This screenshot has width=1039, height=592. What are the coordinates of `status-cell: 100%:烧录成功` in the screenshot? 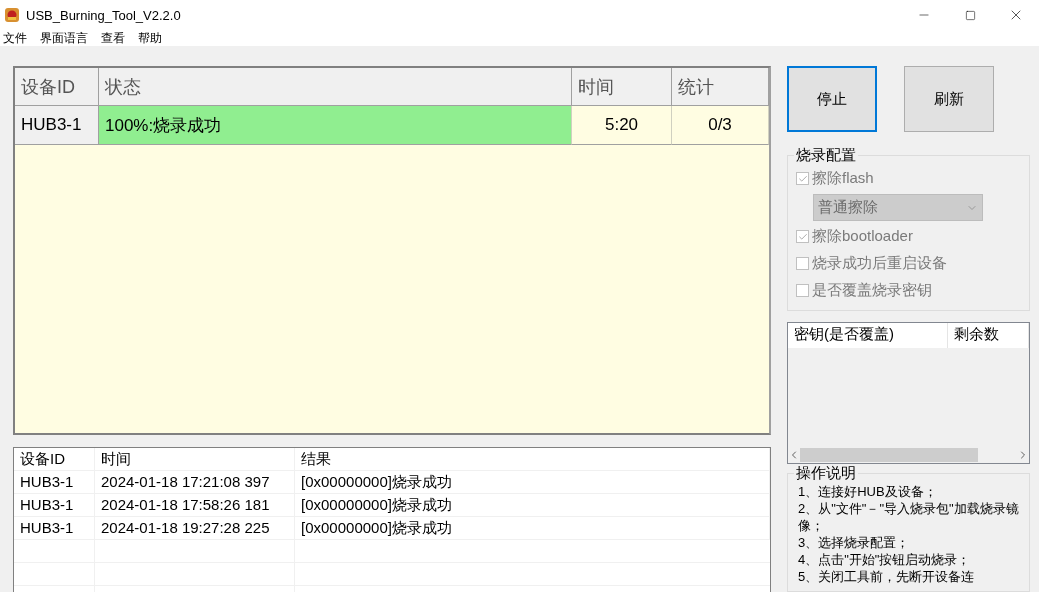 It's located at (335, 125).